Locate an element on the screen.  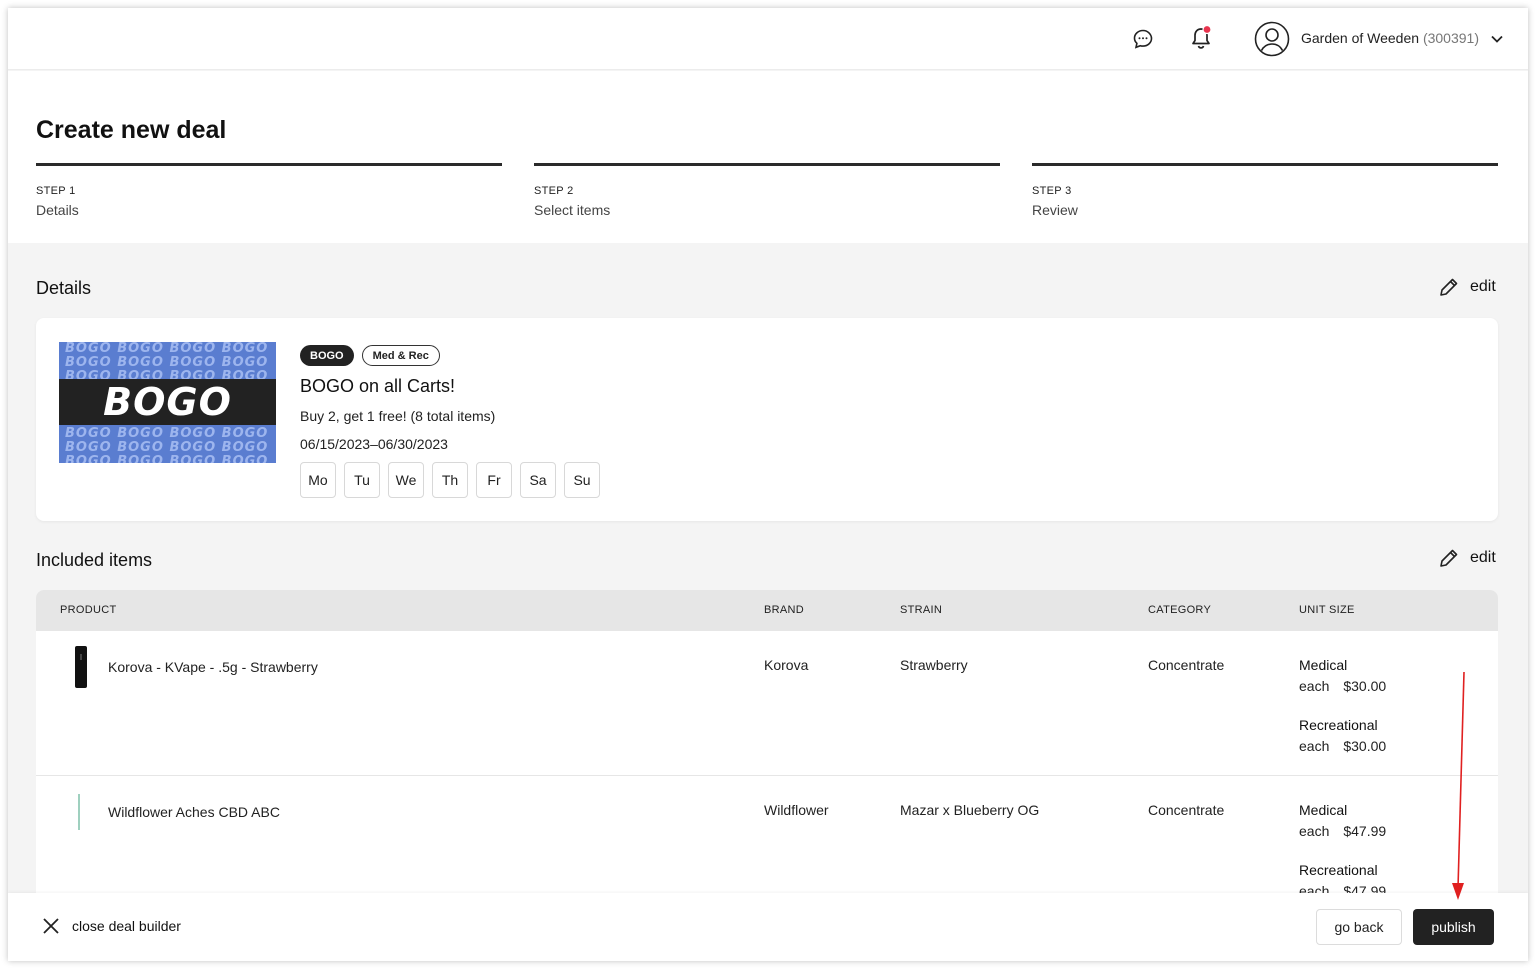
deal-badges: BOGO Med & Rec is located at coordinates (370, 355).